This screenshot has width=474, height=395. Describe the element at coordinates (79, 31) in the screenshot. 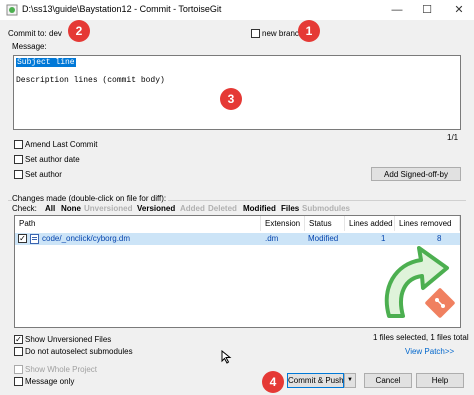

I see `badge-2: 2` at that location.